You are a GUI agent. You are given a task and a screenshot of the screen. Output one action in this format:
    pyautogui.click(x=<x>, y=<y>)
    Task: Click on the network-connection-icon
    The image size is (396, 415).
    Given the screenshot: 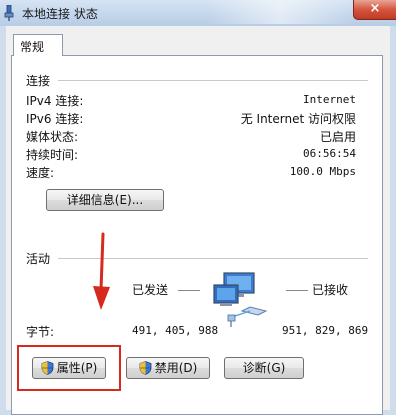 What is the action you would take?
    pyautogui.click(x=9, y=13)
    